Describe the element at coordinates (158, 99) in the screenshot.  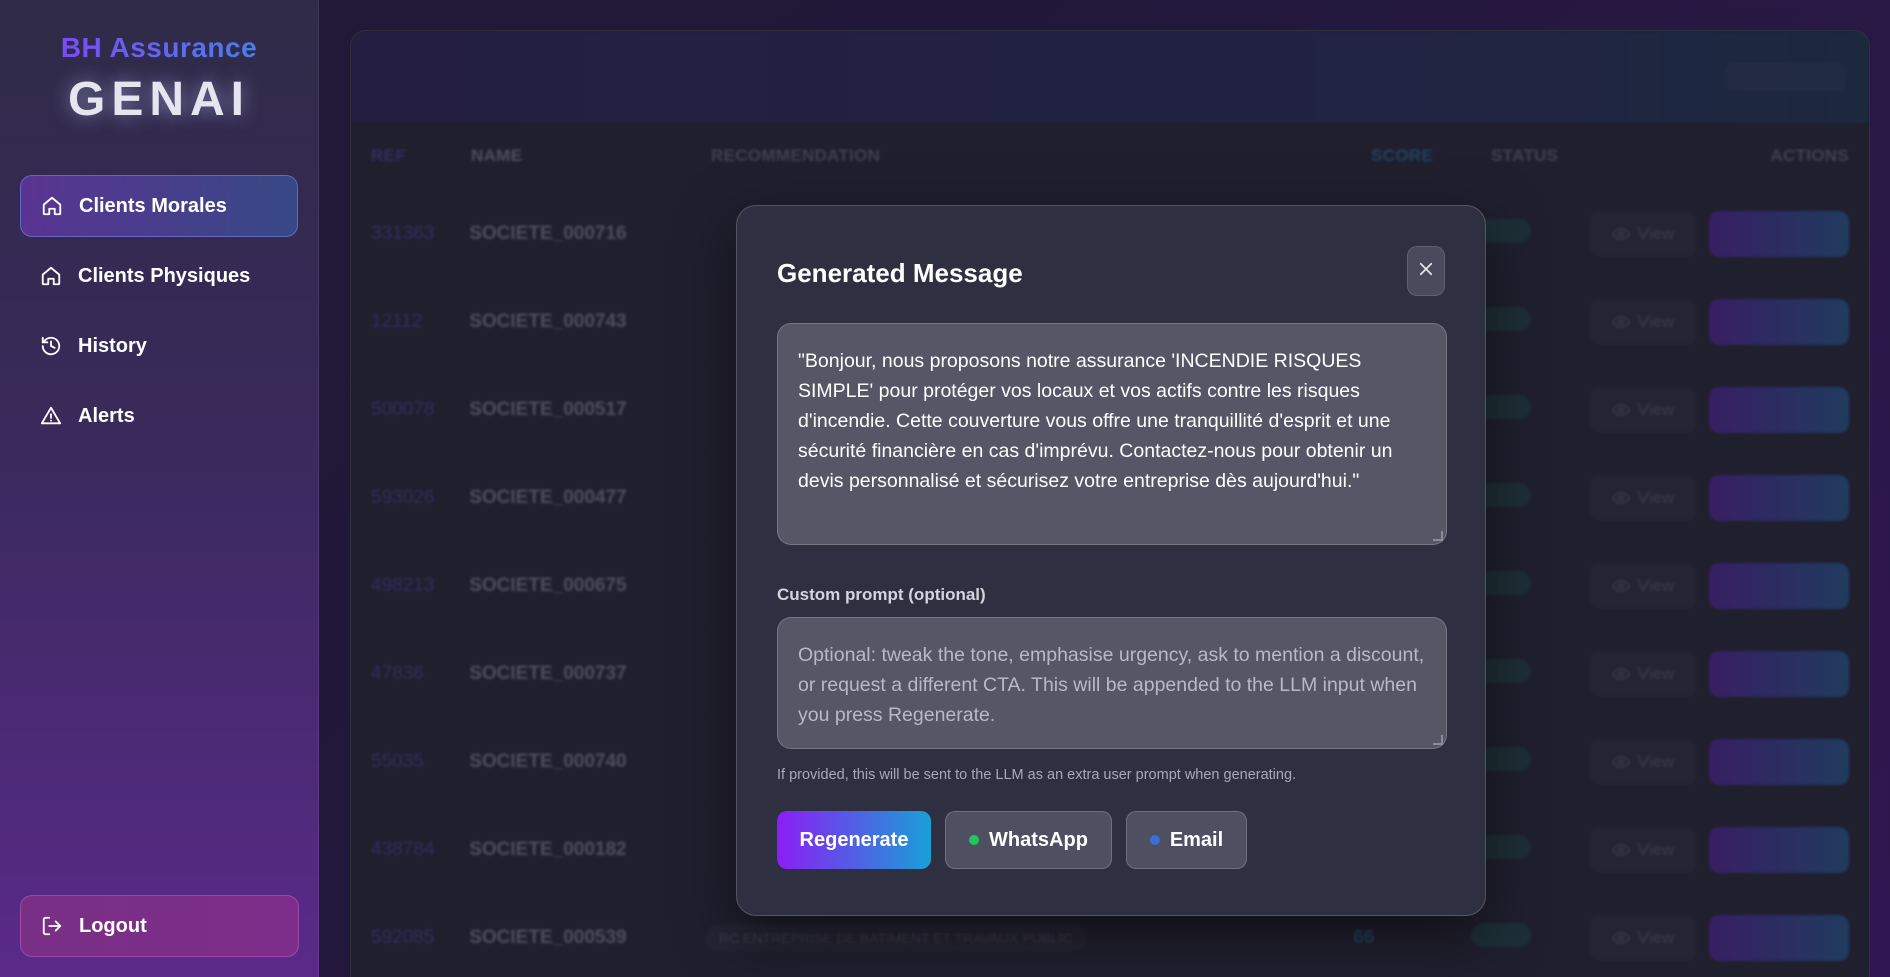
I see `brand-product: GENAI` at that location.